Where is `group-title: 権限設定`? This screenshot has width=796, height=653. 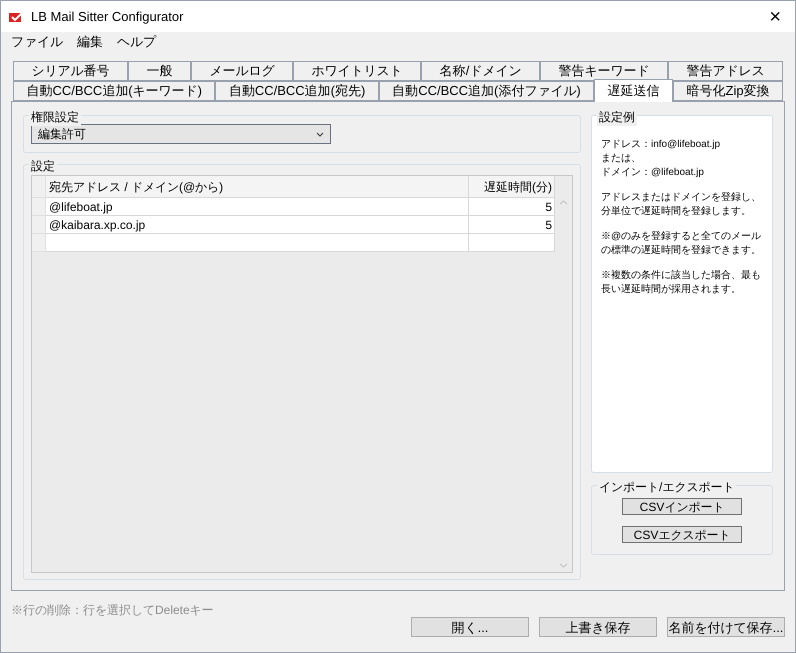
group-title: 権限設定 is located at coordinates (55, 117).